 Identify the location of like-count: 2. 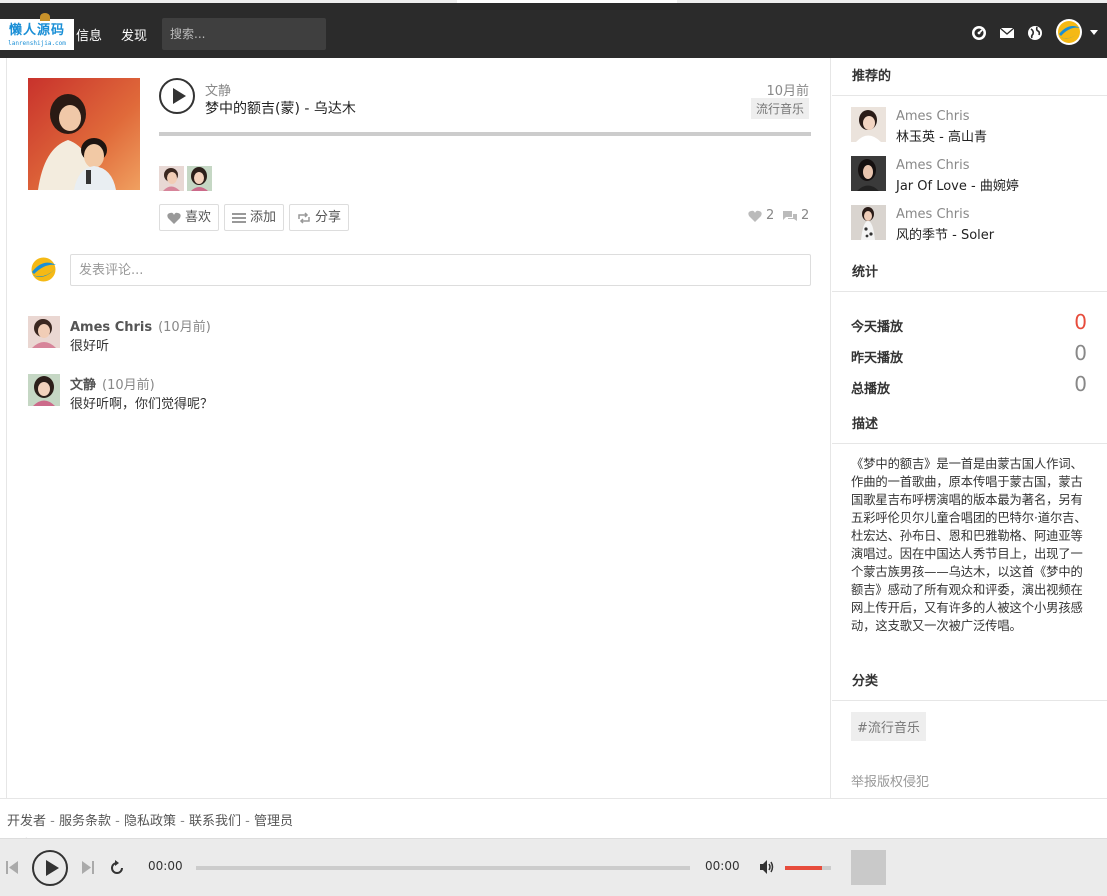
(761, 215).